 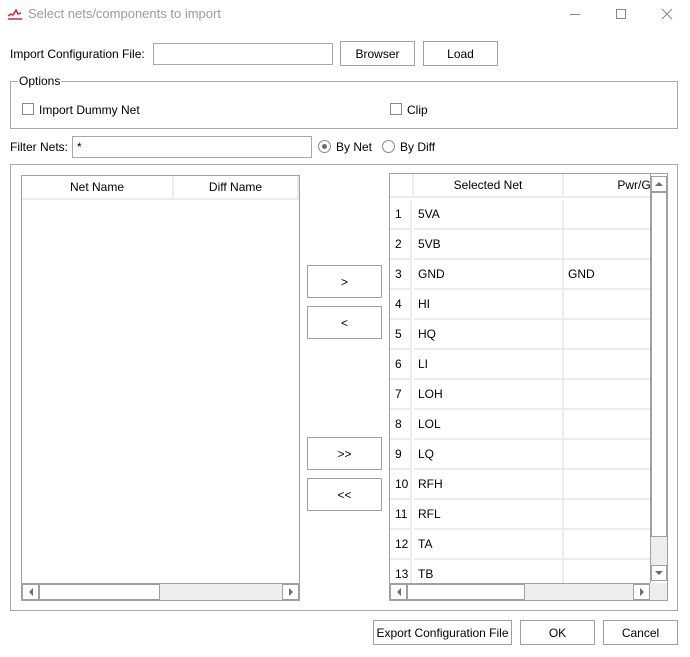 I want to click on import-config-label: Import Configuration File:, so click(x=77, y=54).